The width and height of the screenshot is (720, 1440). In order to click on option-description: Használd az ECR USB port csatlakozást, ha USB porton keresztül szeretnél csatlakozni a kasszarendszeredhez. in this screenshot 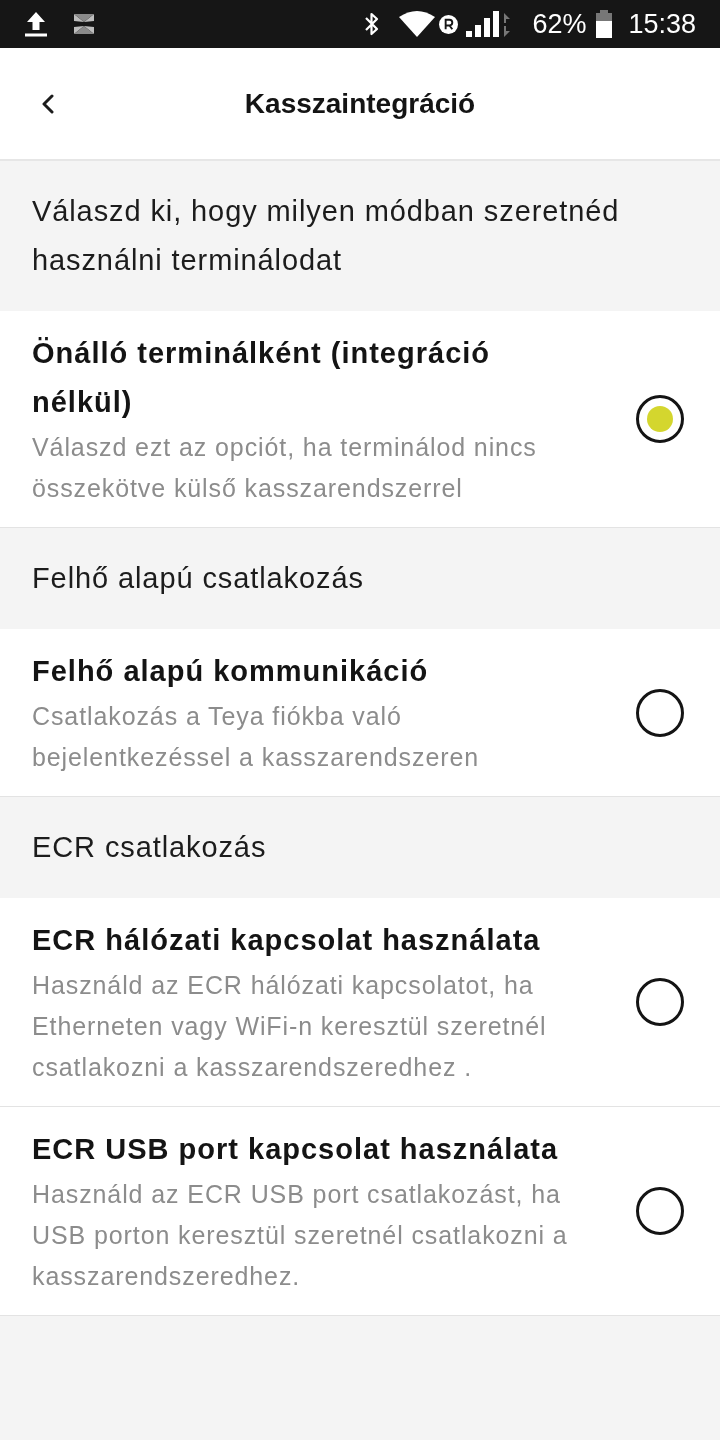, I will do `click(300, 1235)`.